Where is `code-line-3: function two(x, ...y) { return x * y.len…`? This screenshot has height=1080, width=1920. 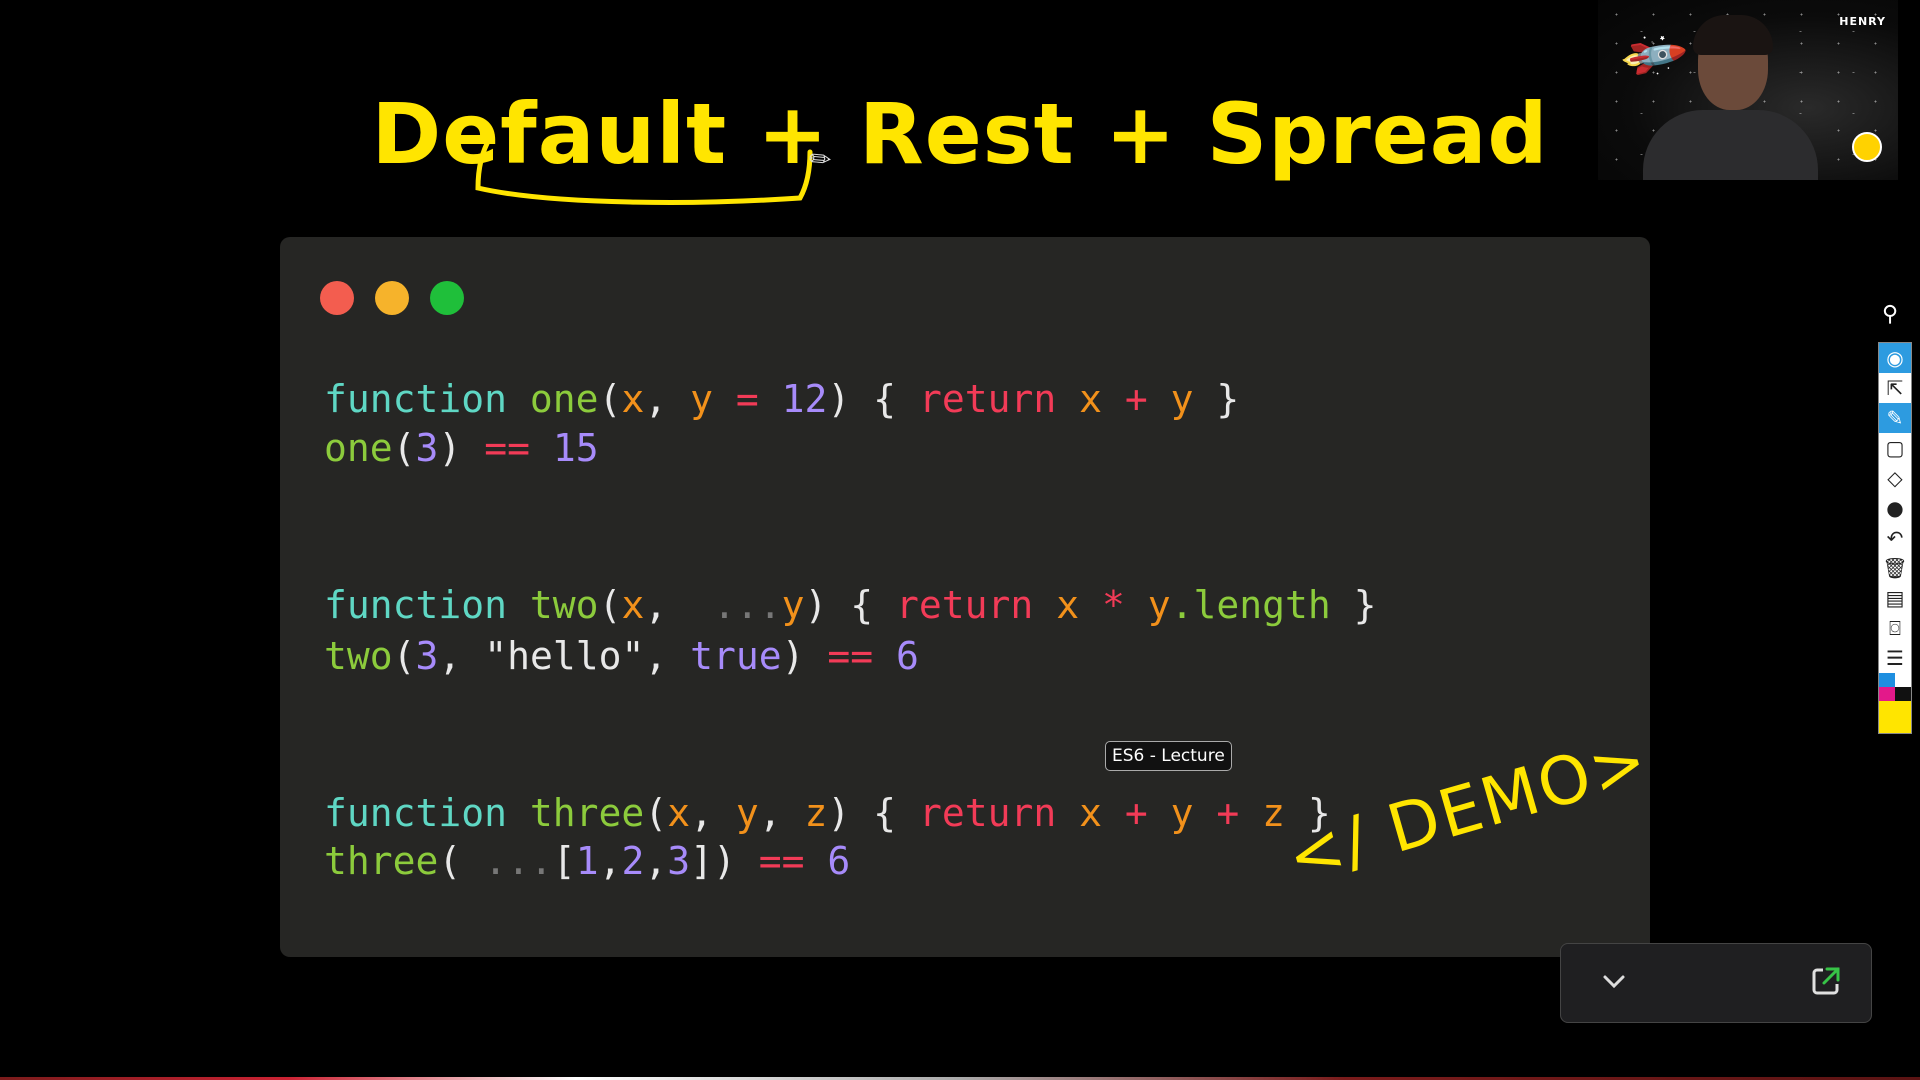
code-line-3: function two(x, ...y) { return x * y.len… is located at coordinates (850, 605).